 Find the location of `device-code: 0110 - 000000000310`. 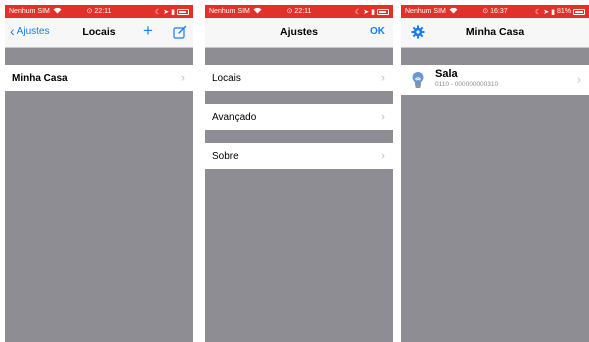

device-code: 0110 - 000000000310 is located at coordinates (467, 84).